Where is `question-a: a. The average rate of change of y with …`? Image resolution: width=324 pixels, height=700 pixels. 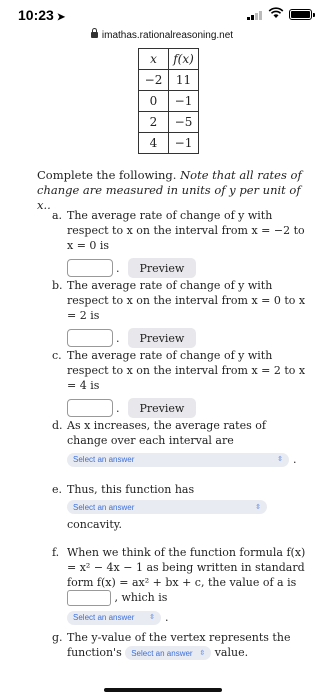 question-a: a. The average rate of change of y with … is located at coordinates (179, 243).